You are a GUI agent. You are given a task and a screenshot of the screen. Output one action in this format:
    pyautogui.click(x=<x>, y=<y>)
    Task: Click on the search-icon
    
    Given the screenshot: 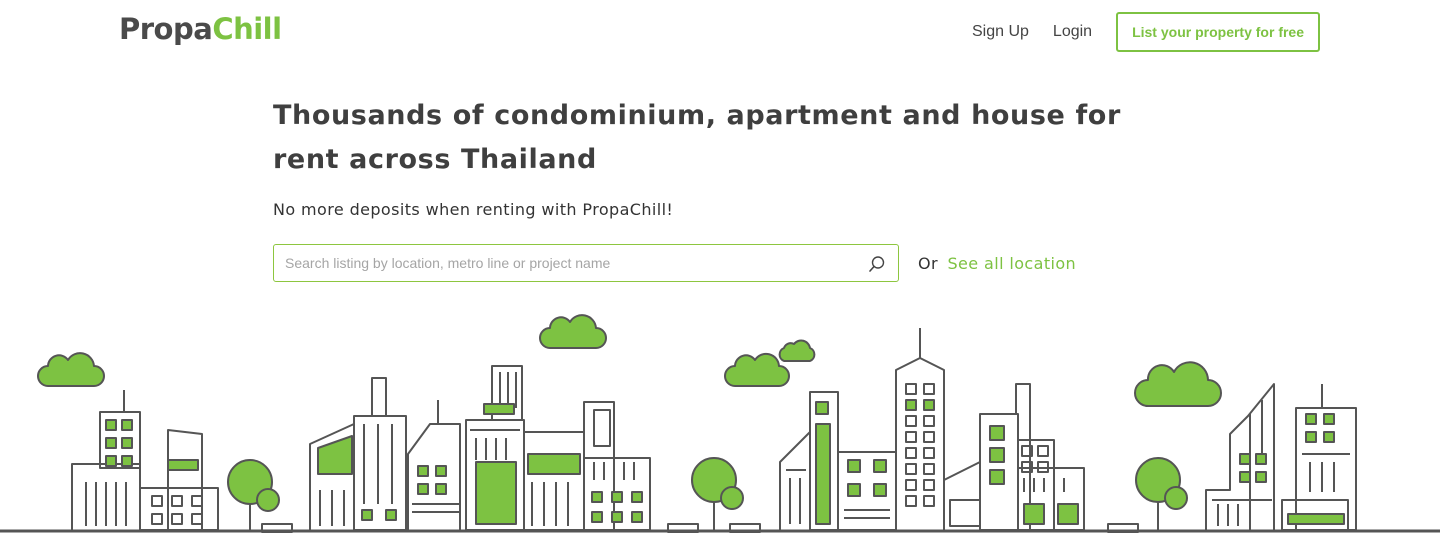 What is the action you would take?
    pyautogui.click(x=877, y=264)
    